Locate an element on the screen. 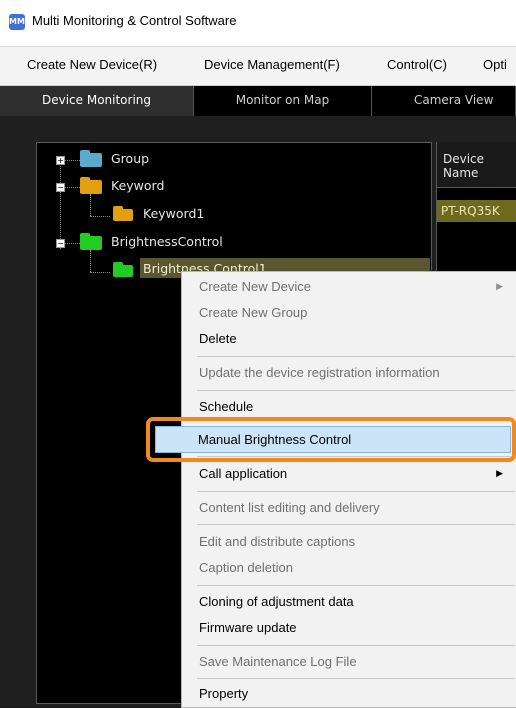 The width and height of the screenshot is (516, 708). app-logo-icon: MM is located at coordinates (17, 22).